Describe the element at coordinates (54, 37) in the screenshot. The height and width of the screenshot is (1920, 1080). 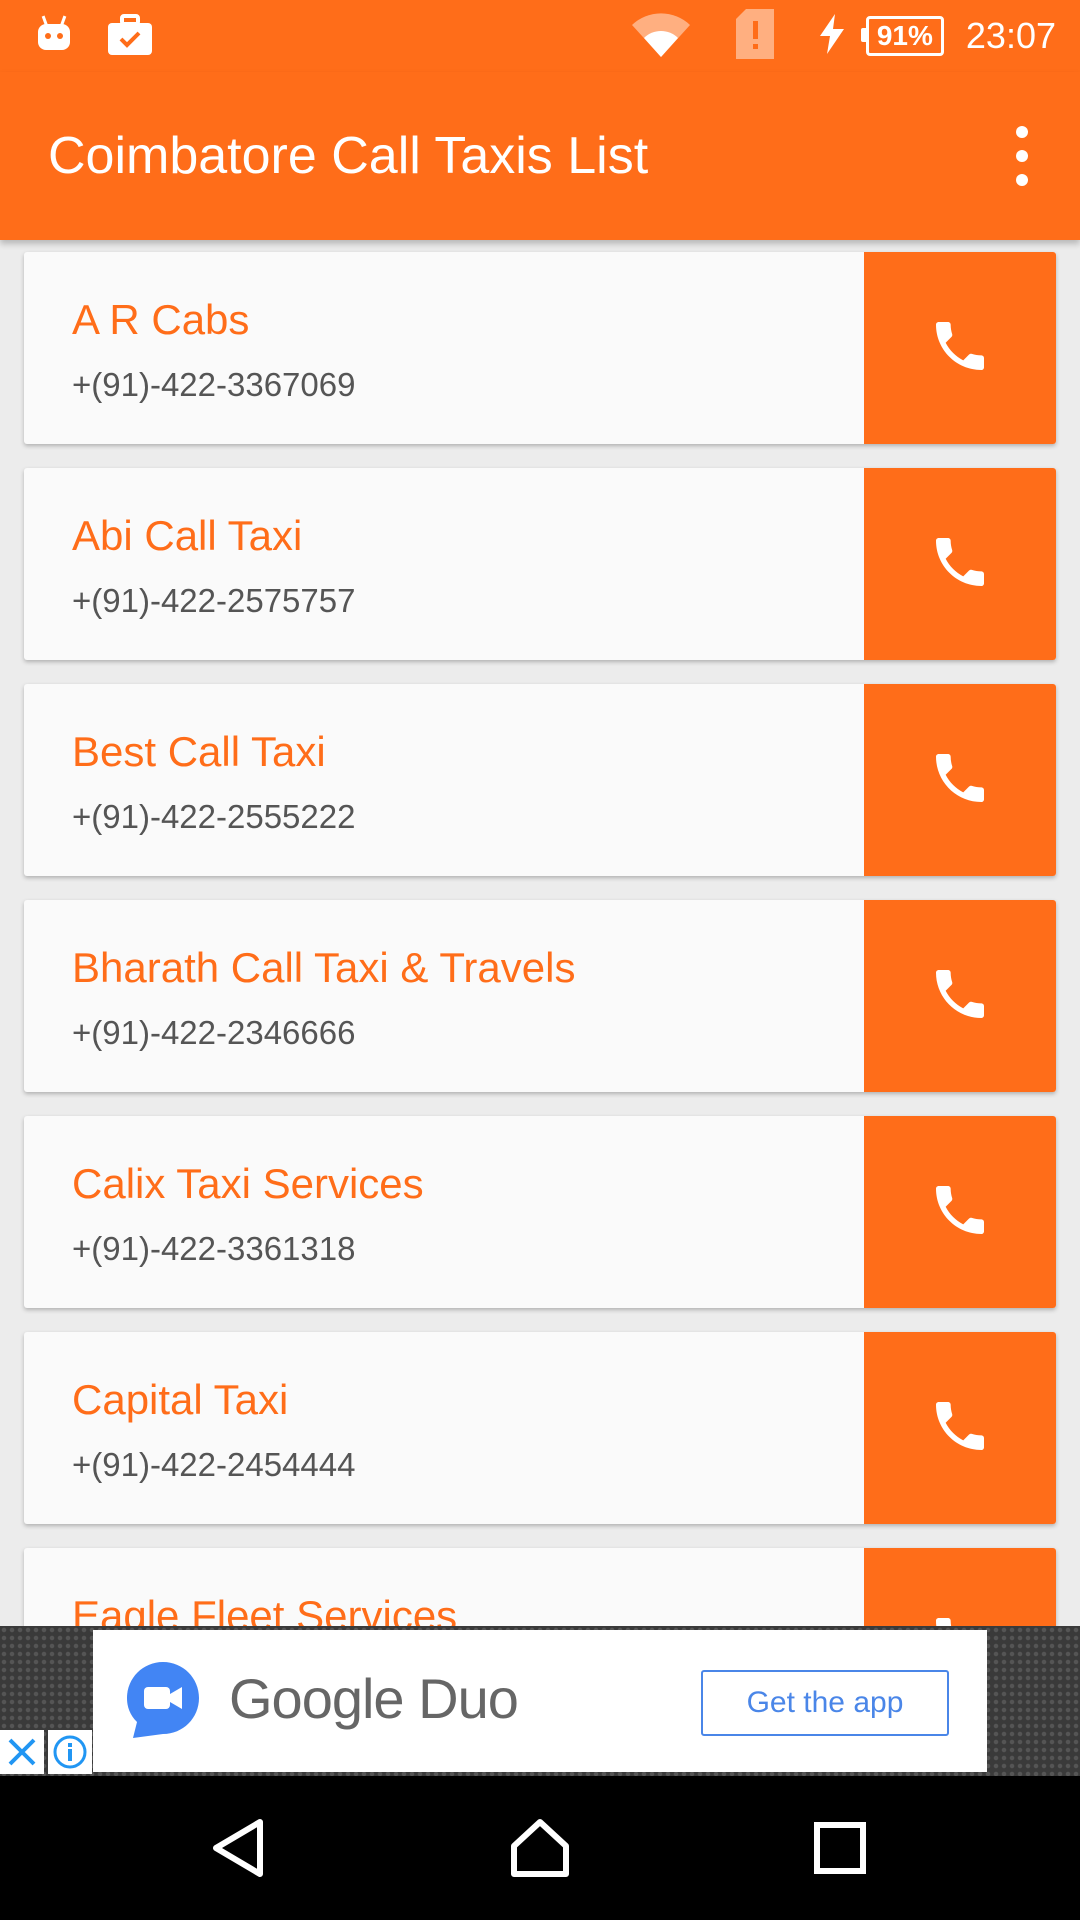
I see `android-icon` at that location.